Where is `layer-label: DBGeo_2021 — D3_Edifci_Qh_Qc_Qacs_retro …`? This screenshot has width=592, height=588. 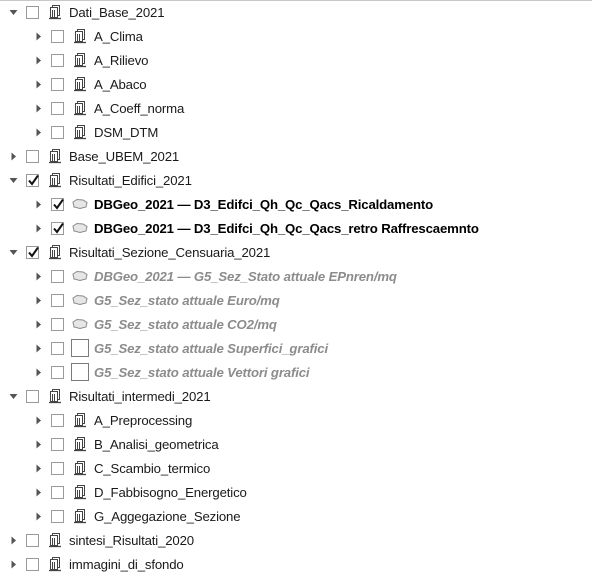 layer-label: DBGeo_2021 — D3_Edifci_Qh_Qc_Qacs_retro … is located at coordinates (286, 228).